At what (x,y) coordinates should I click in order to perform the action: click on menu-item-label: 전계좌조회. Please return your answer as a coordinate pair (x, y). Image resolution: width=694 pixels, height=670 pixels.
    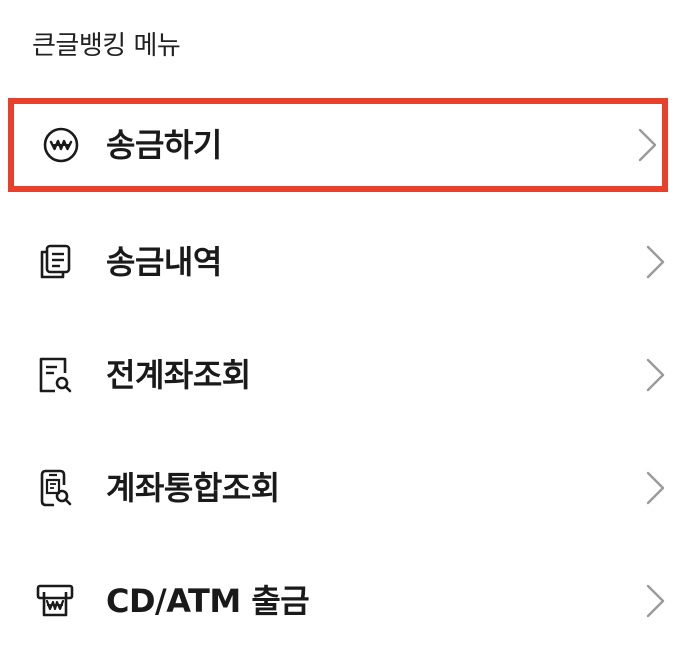
    Looking at the image, I should click on (178, 374).